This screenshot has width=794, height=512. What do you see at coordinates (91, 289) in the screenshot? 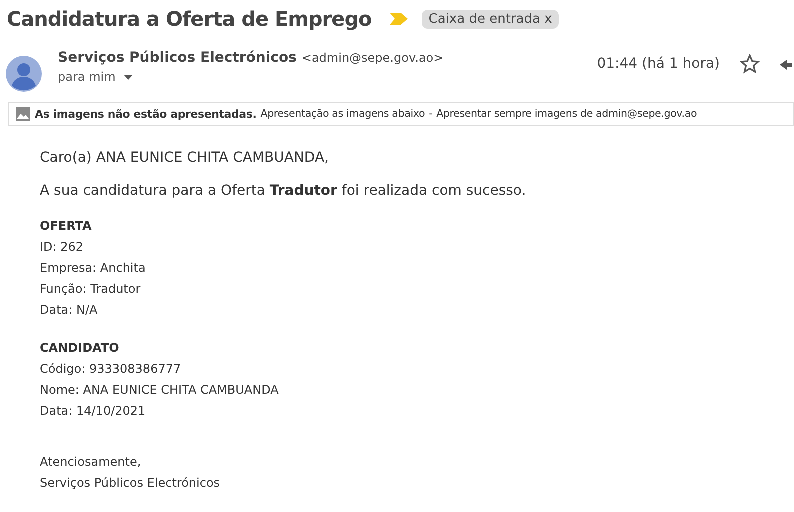
I see `detail-line: Função: Tradutor` at bounding box center [91, 289].